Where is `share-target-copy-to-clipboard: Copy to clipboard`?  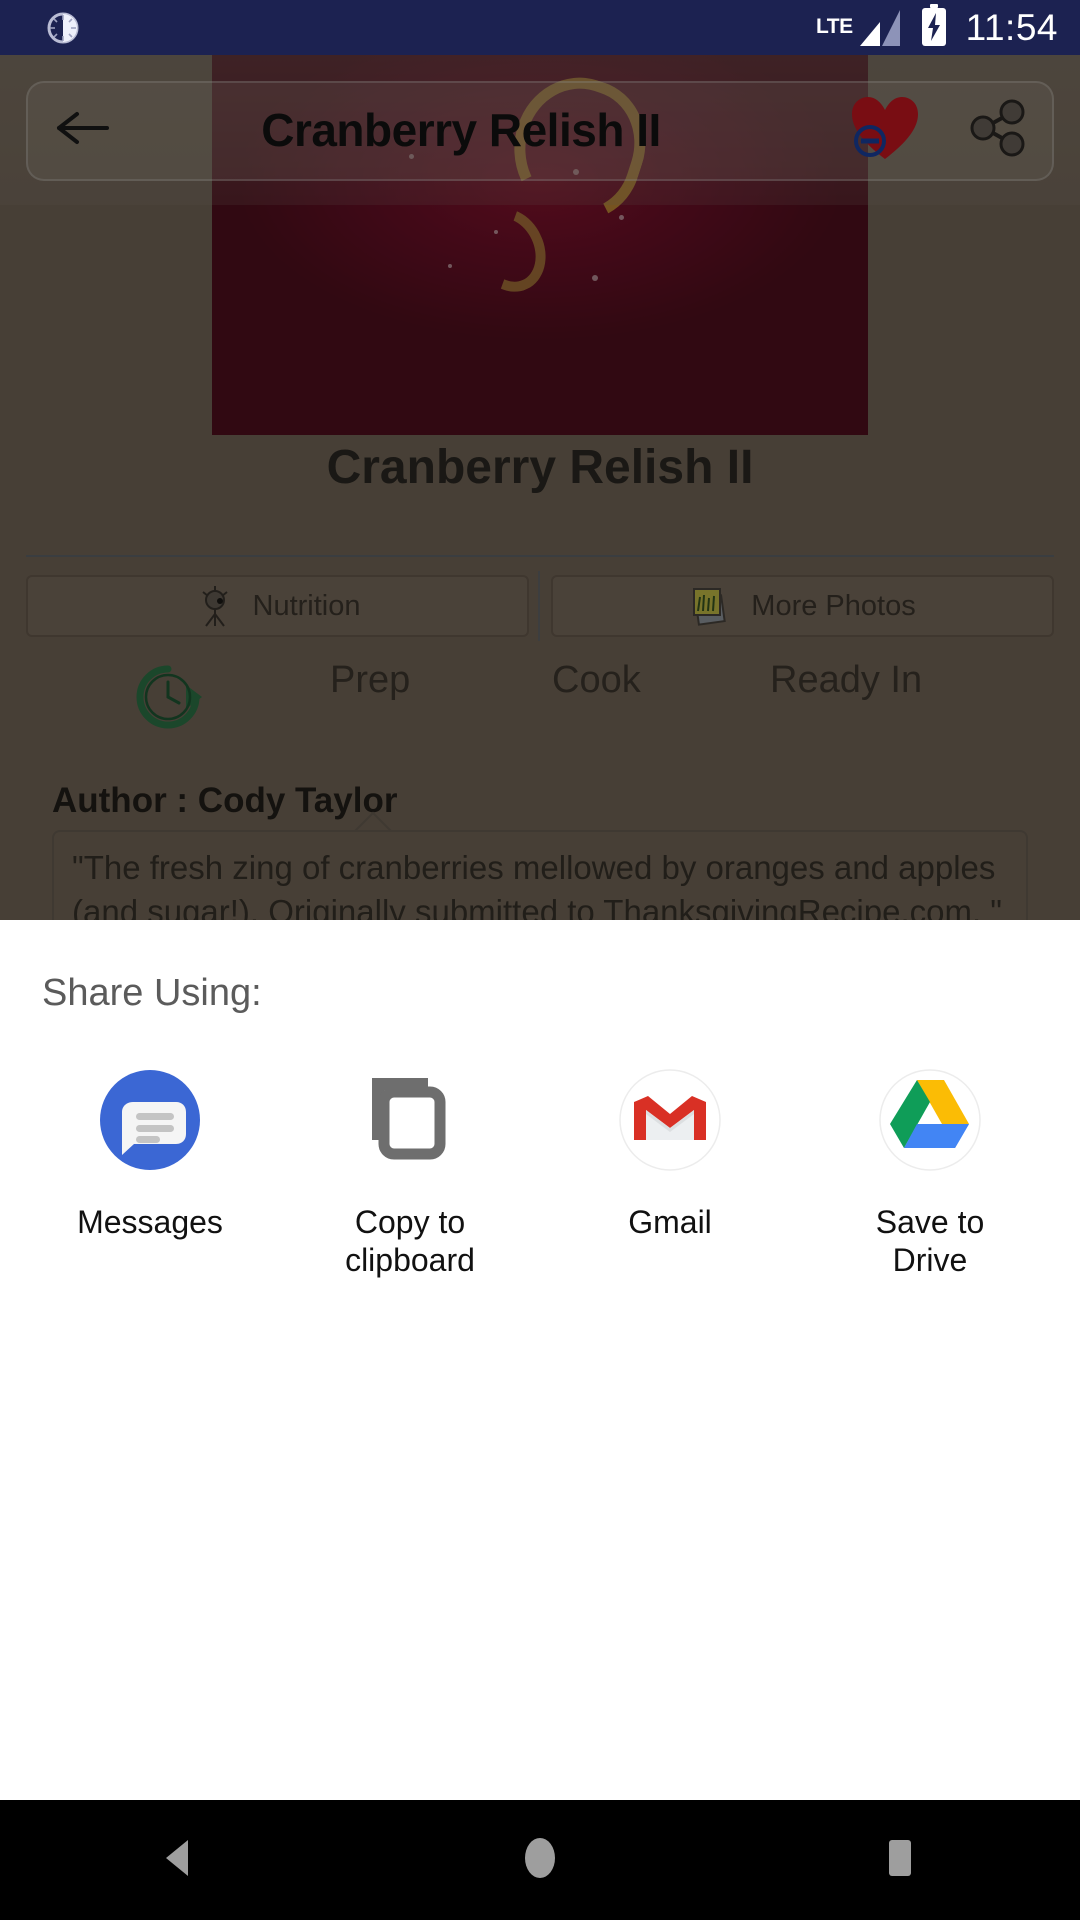 share-target-copy-to-clipboard: Copy to clipboard is located at coordinates (410, 1171).